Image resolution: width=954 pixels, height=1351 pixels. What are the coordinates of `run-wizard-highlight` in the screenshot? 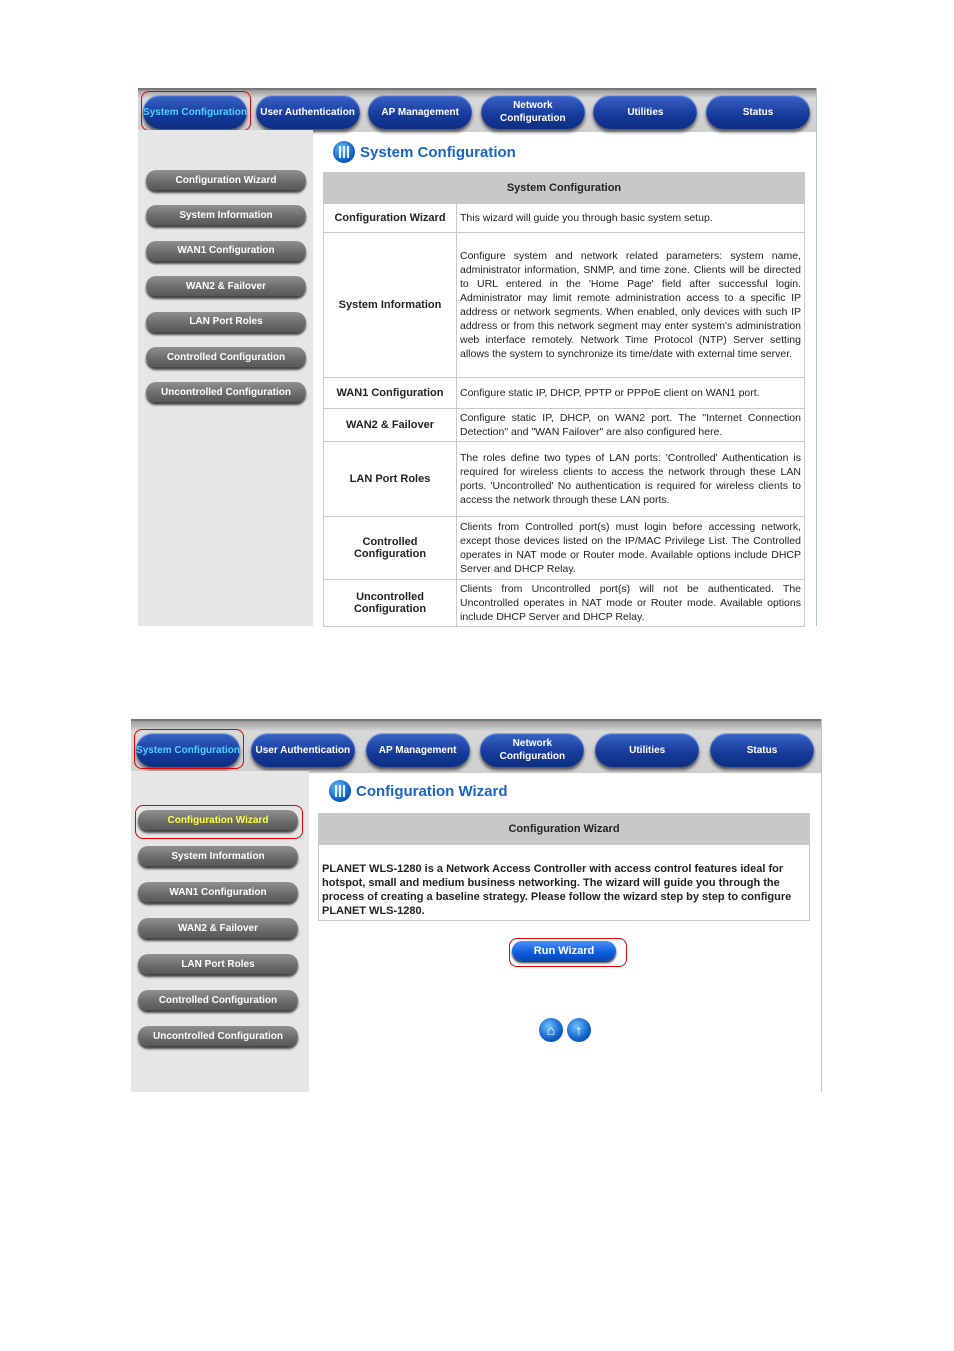 It's located at (568, 952).